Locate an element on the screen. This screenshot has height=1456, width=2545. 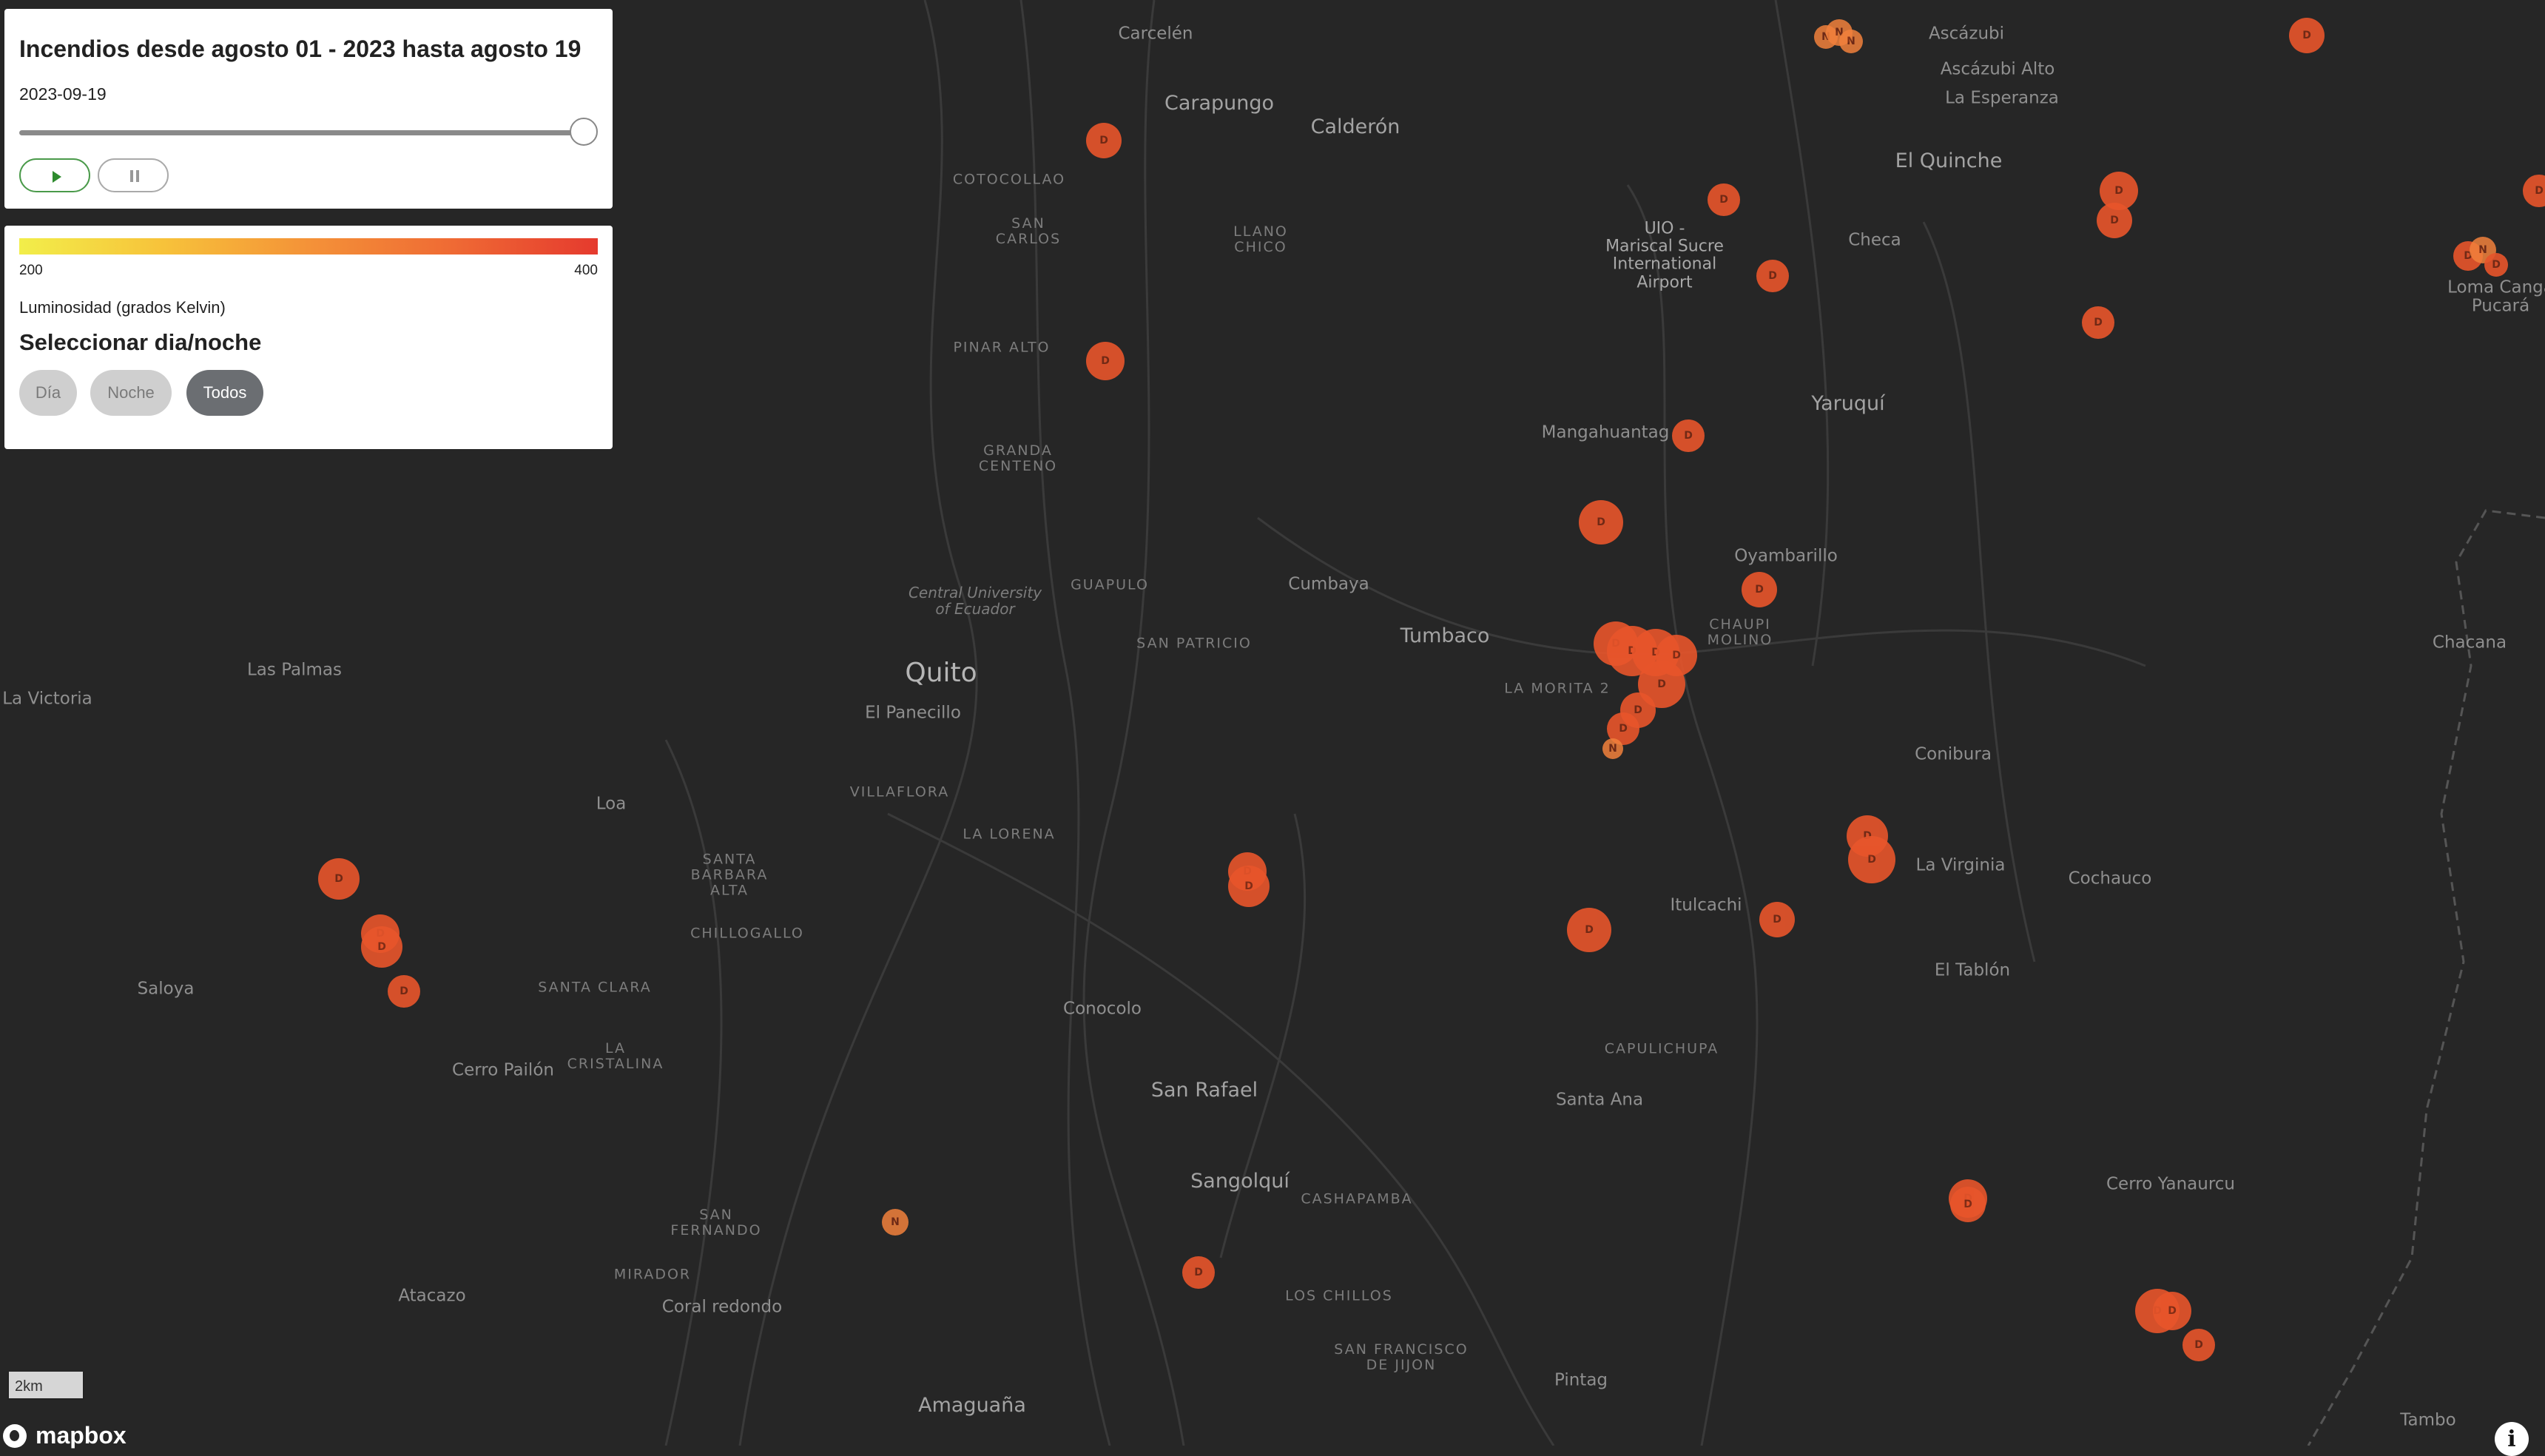
gradient-min-label: 200 is located at coordinates (31, 270).